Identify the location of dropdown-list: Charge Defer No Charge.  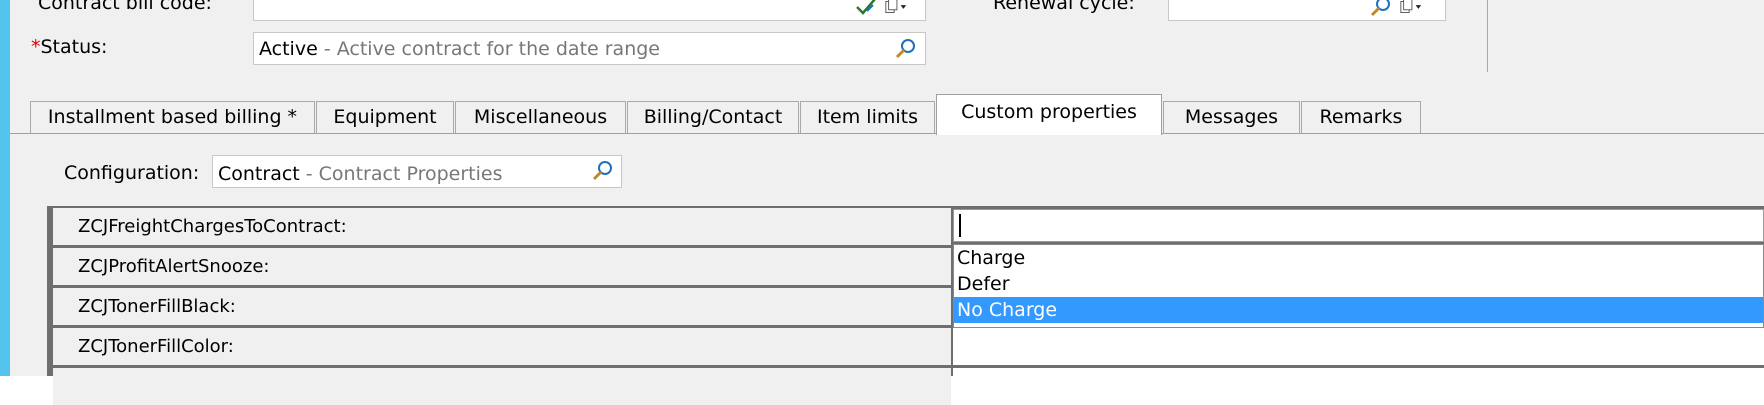
(1358, 286).